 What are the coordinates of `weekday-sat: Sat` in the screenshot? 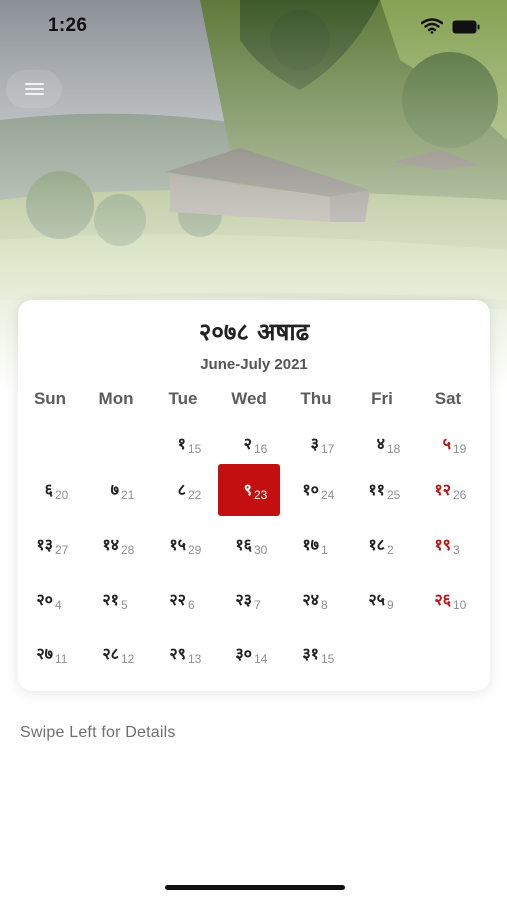 It's located at (448, 398).